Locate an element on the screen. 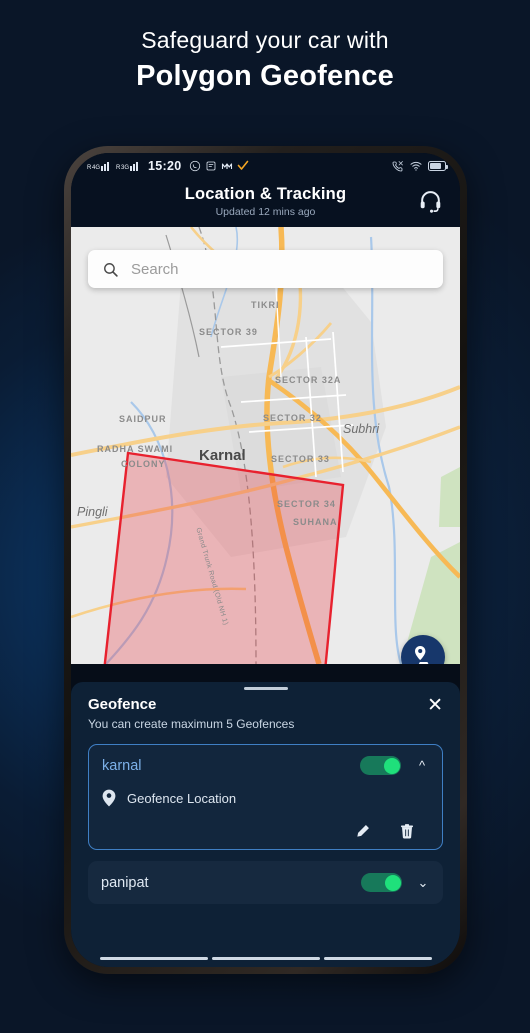 This screenshot has width=530, height=1033. search-bar: Search is located at coordinates (265, 269).